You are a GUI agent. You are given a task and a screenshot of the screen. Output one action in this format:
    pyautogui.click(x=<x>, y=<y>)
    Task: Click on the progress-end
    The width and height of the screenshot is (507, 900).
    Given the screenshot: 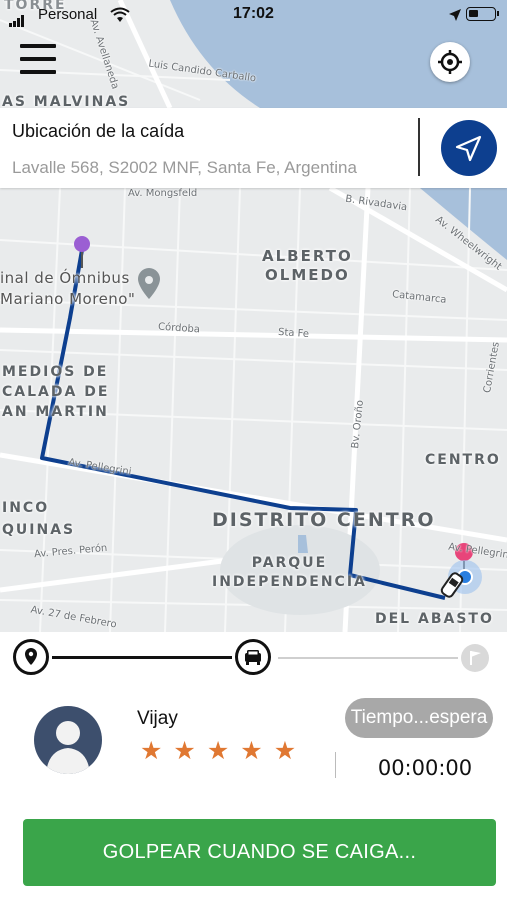 What is the action you would take?
    pyautogui.click(x=475, y=658)
    